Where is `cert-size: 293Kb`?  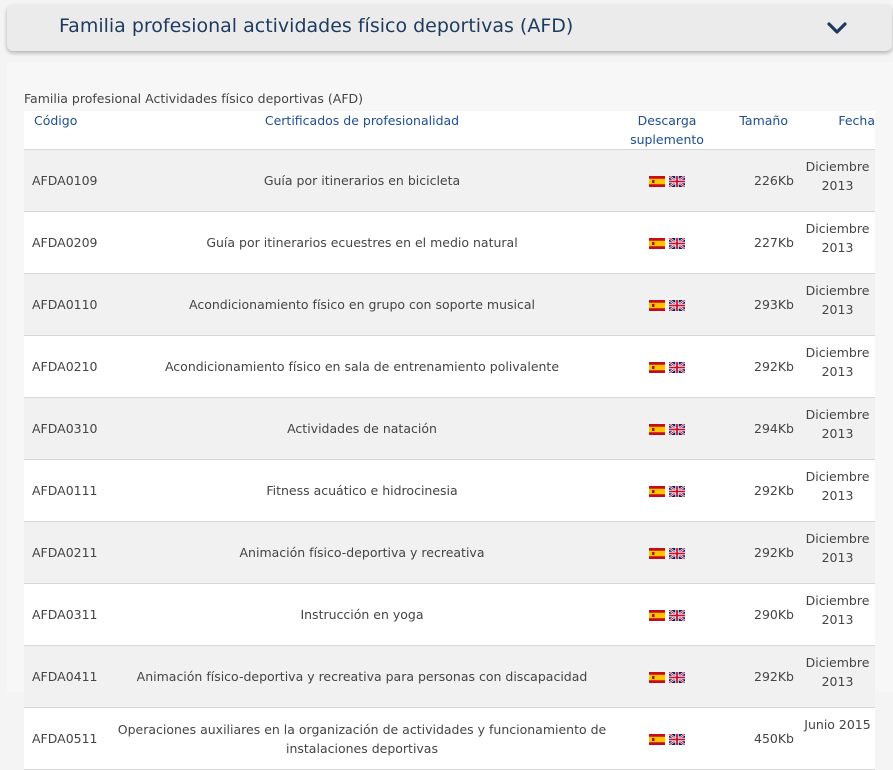
cert-size: 293Kb is located at coordinates (757, 304).